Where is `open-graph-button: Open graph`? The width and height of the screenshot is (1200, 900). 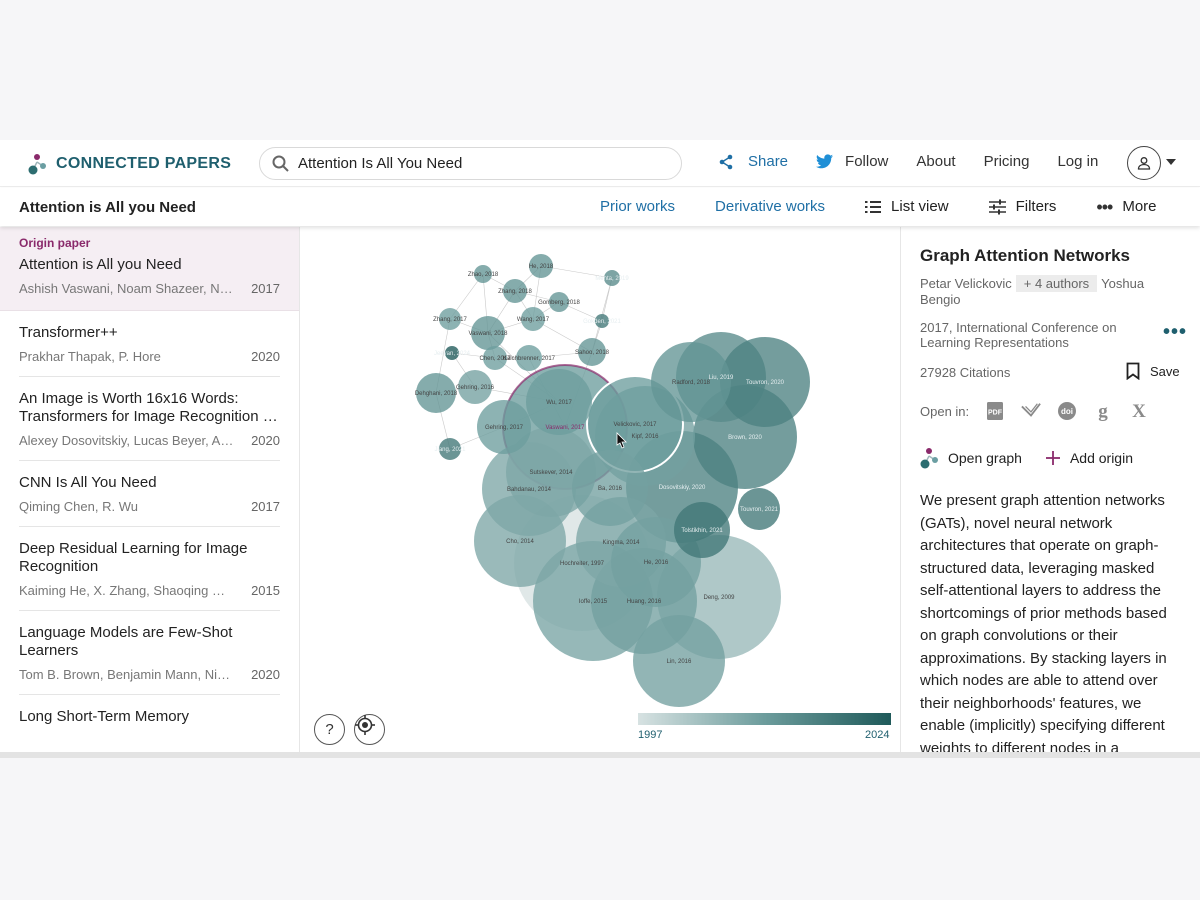
open-graph-button: Open graph is located at coordinates (971, 458).